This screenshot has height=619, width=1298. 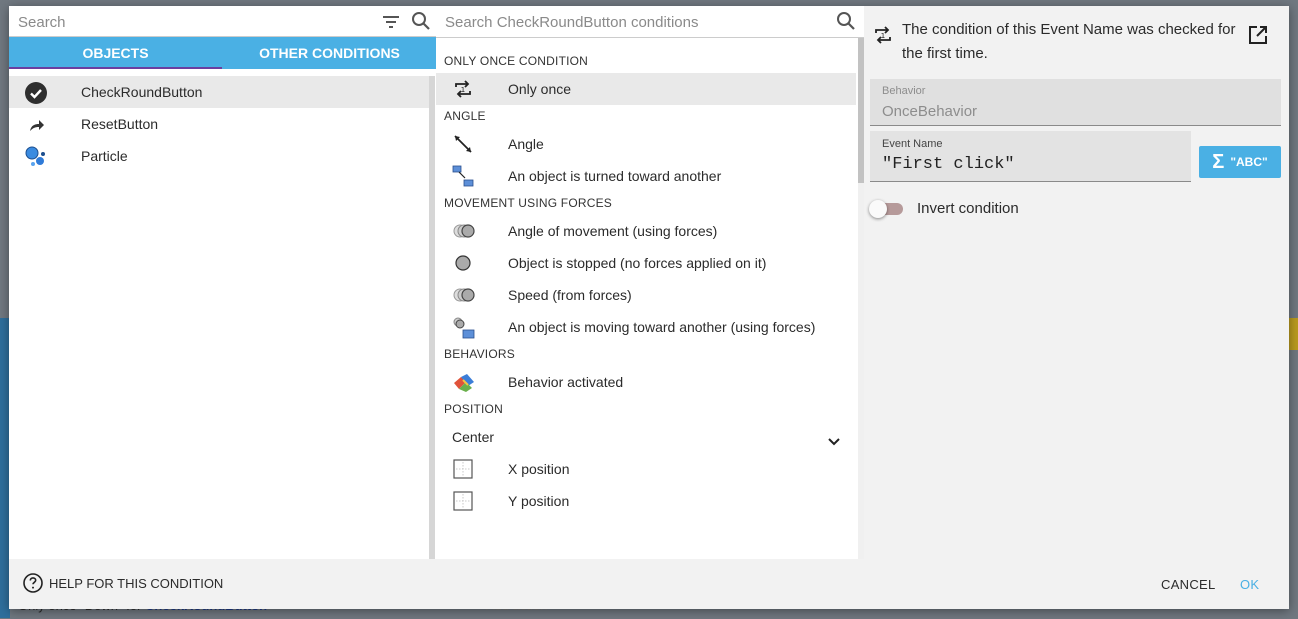 What do you see at coordinates (904, 91) in the screenshot?
I see `behavior-field-label: Behavior` at bounding box center [904, 91].